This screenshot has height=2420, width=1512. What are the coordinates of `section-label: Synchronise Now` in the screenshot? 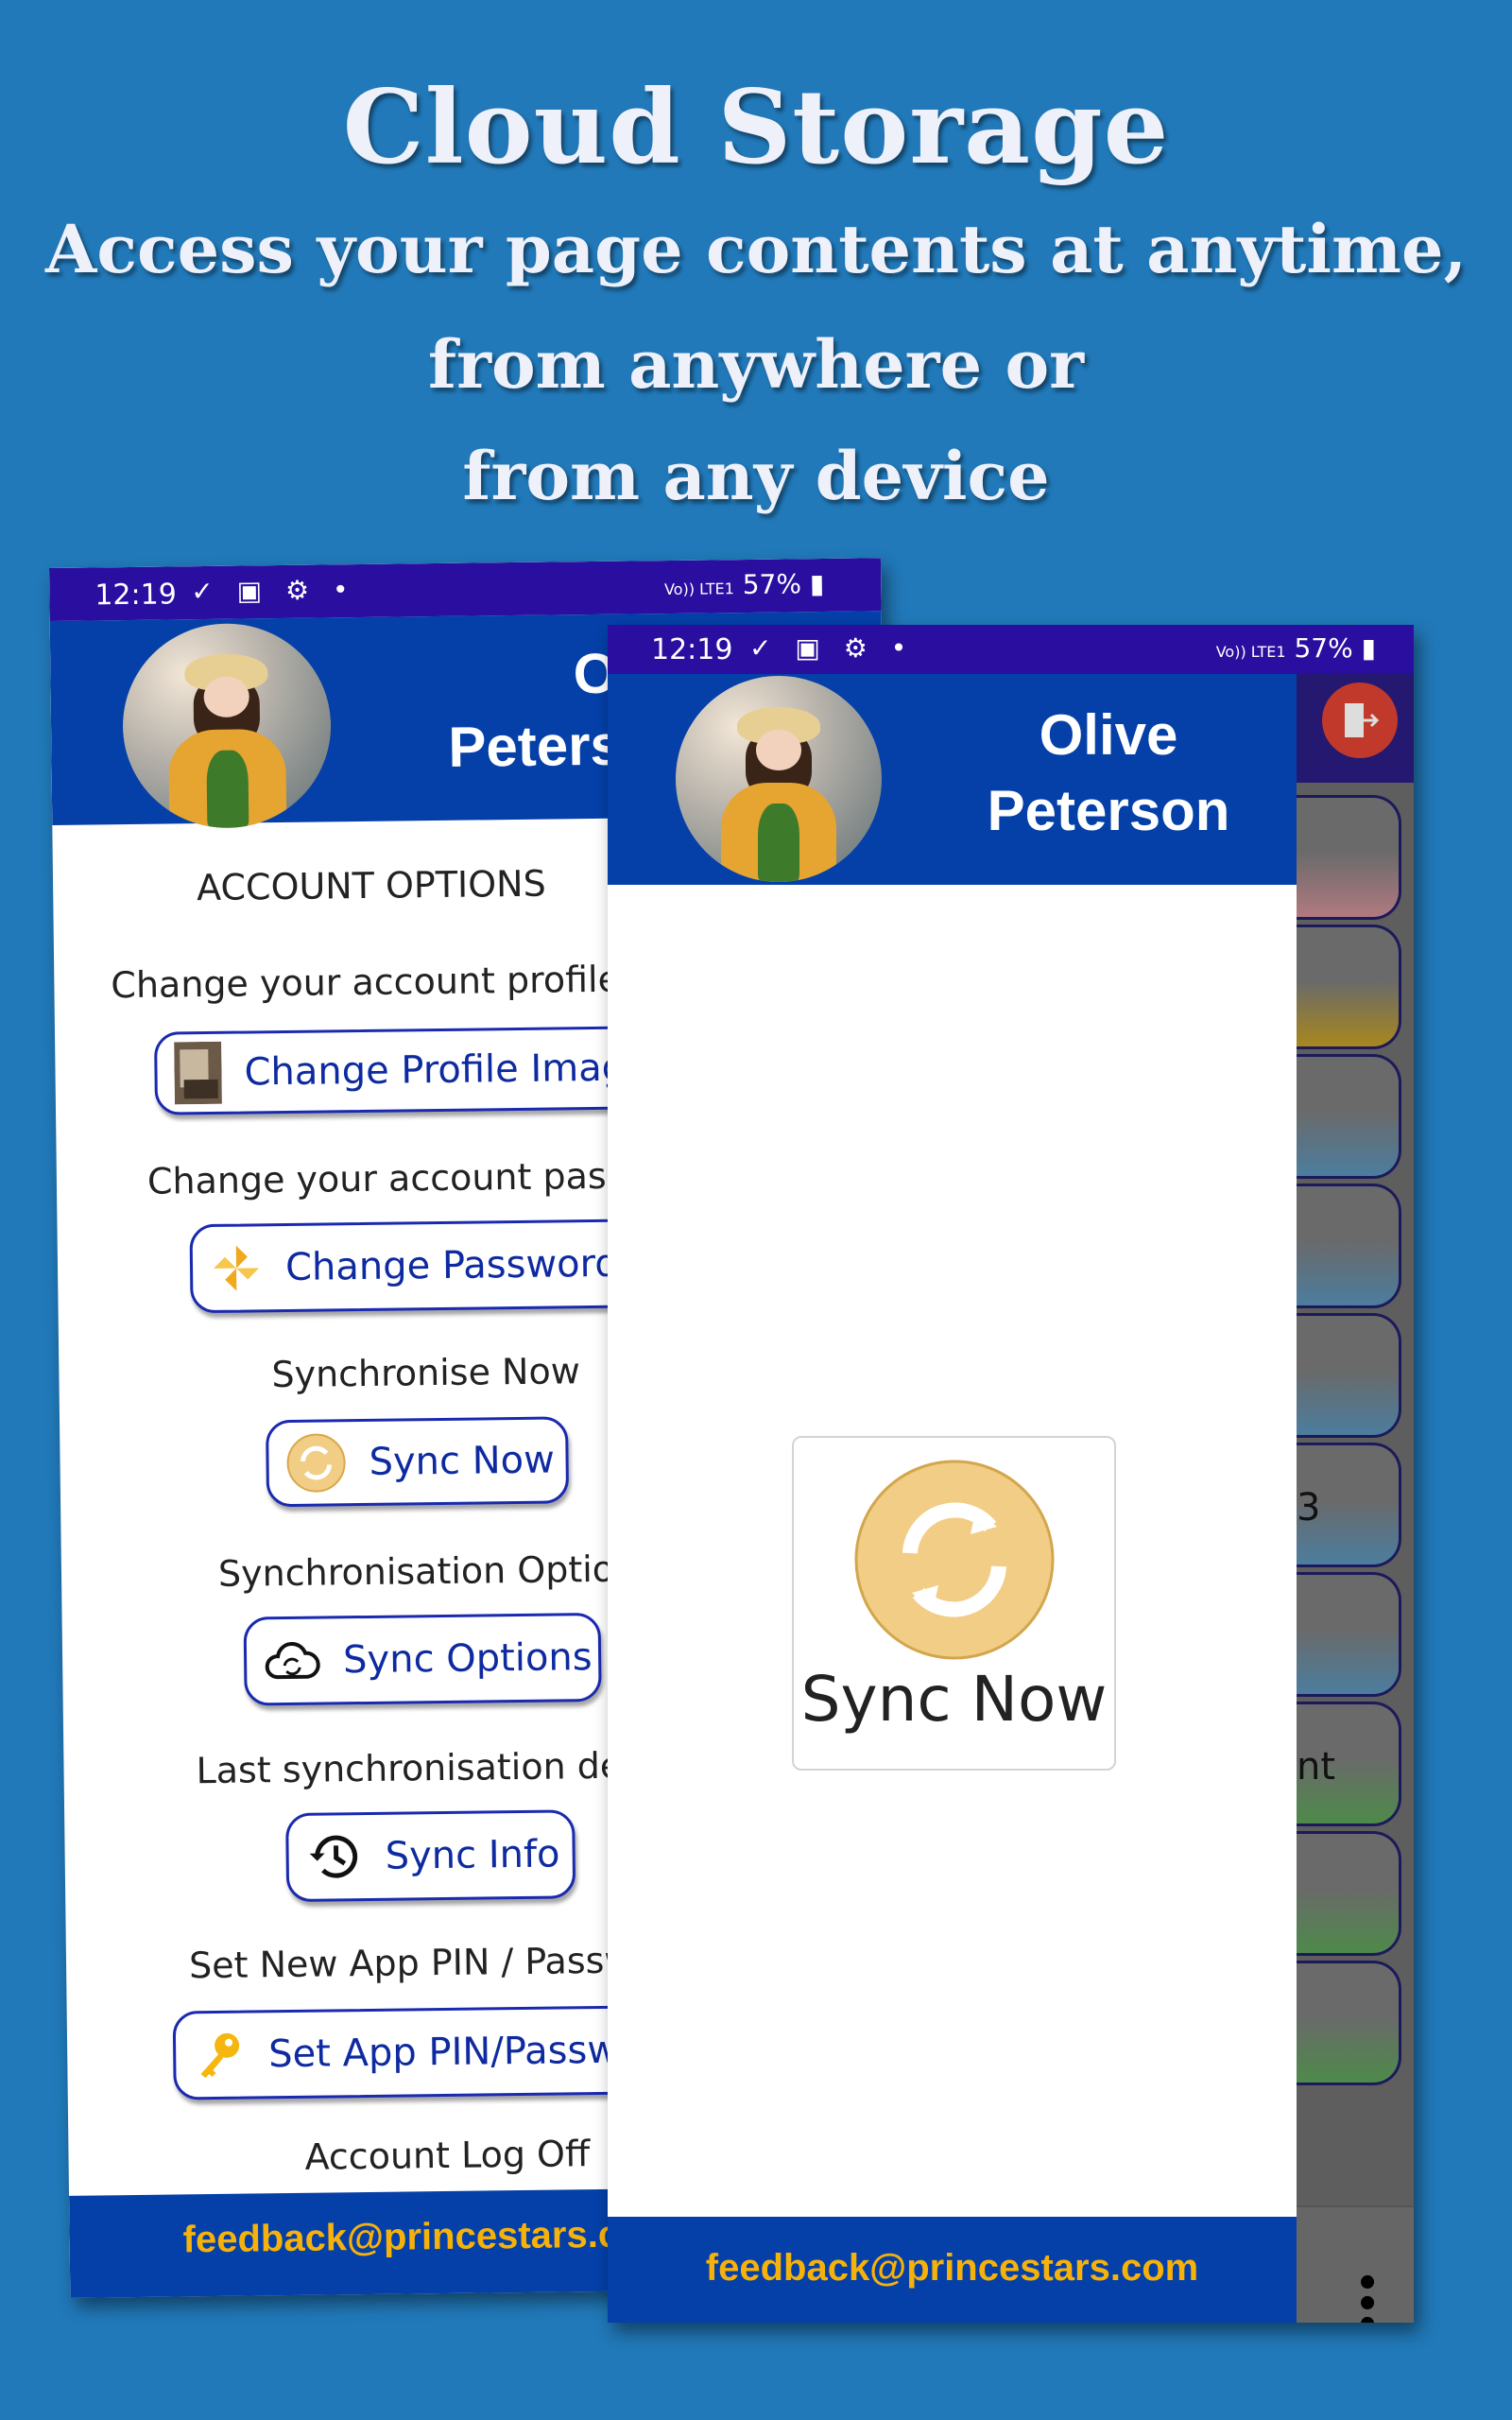 It's located at (426, 1373).